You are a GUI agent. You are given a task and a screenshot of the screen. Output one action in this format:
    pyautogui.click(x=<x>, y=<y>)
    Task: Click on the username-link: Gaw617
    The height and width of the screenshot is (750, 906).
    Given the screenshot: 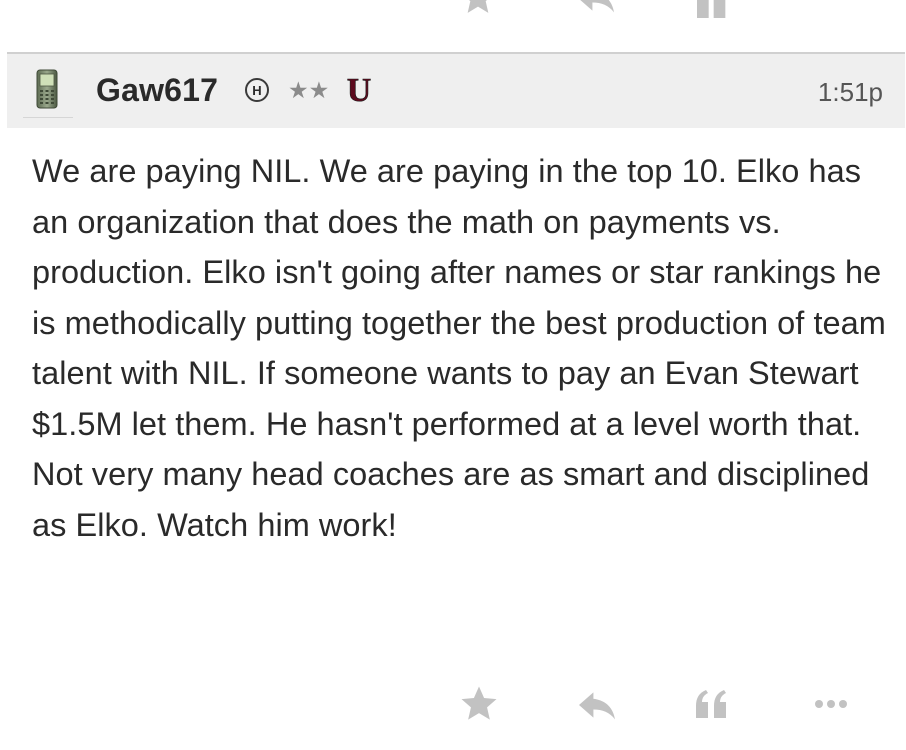 What is the action you would take?
    pyautogui.click(x=157, y=90)
    